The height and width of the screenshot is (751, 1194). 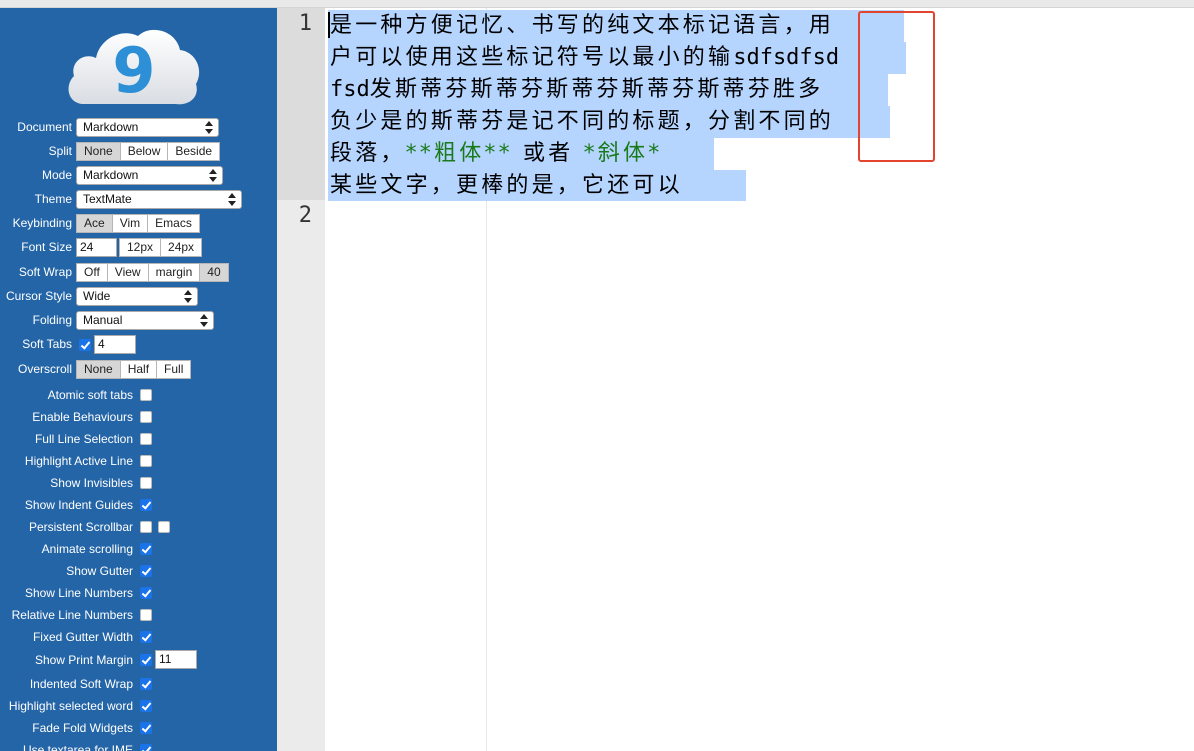 What do you see at coordinates (99, 571) in the screenshot?
I see `option-label: Show Gutter` at bounding box center [99, 571].